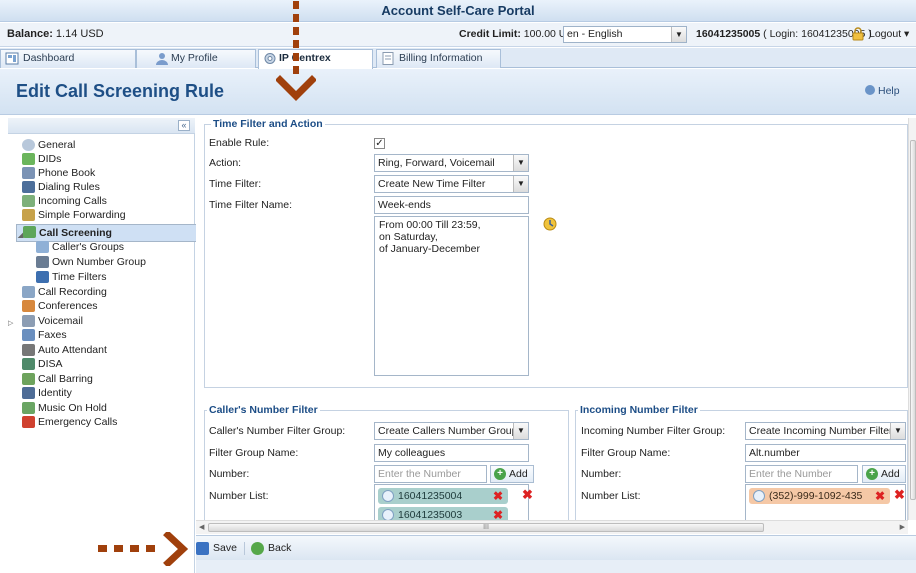 The image size is (916, 573). I want to click on balance-label: Balance:, so click(30, 34).